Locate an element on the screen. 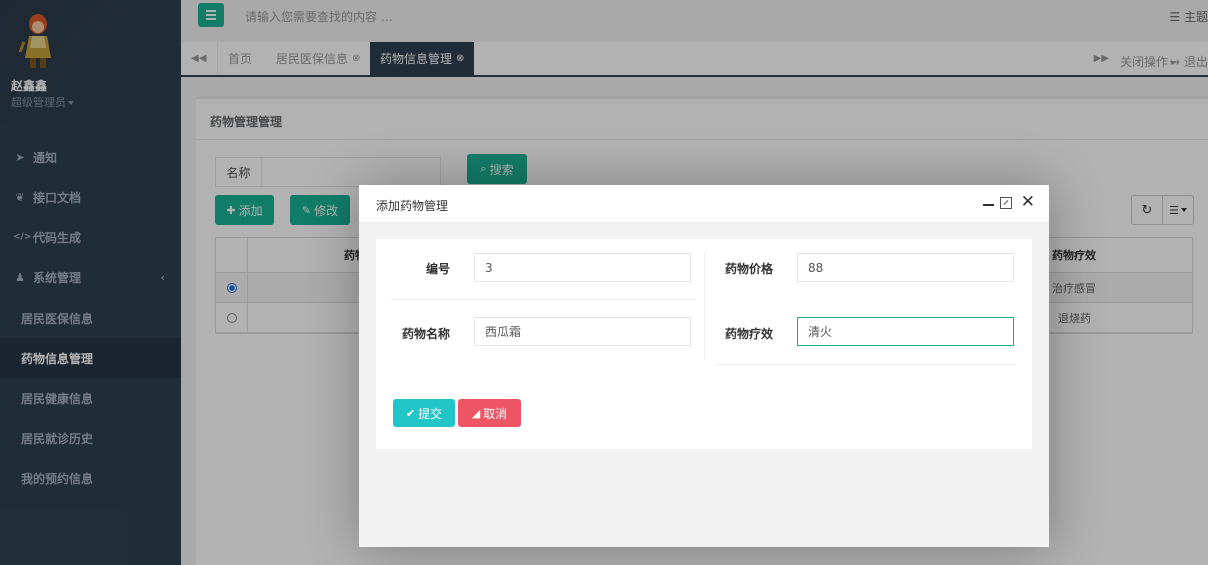 The width and height of the screenshot is (1208, 565). price-input: 88 is located at coordinates (905, 267).